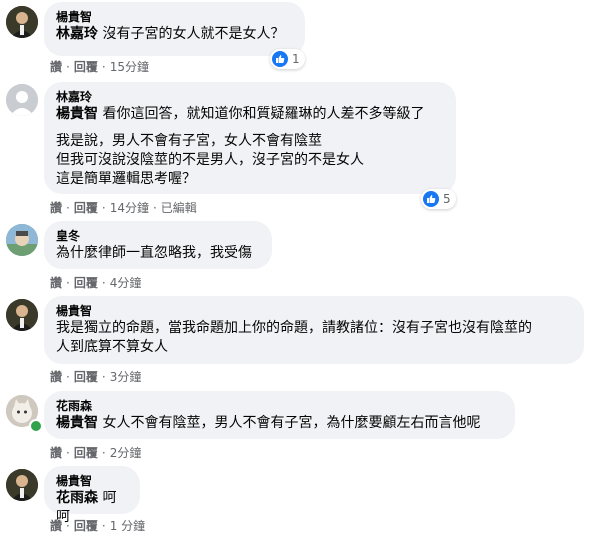  I want to click on edited-label: 已編輯, so click(179, 208).